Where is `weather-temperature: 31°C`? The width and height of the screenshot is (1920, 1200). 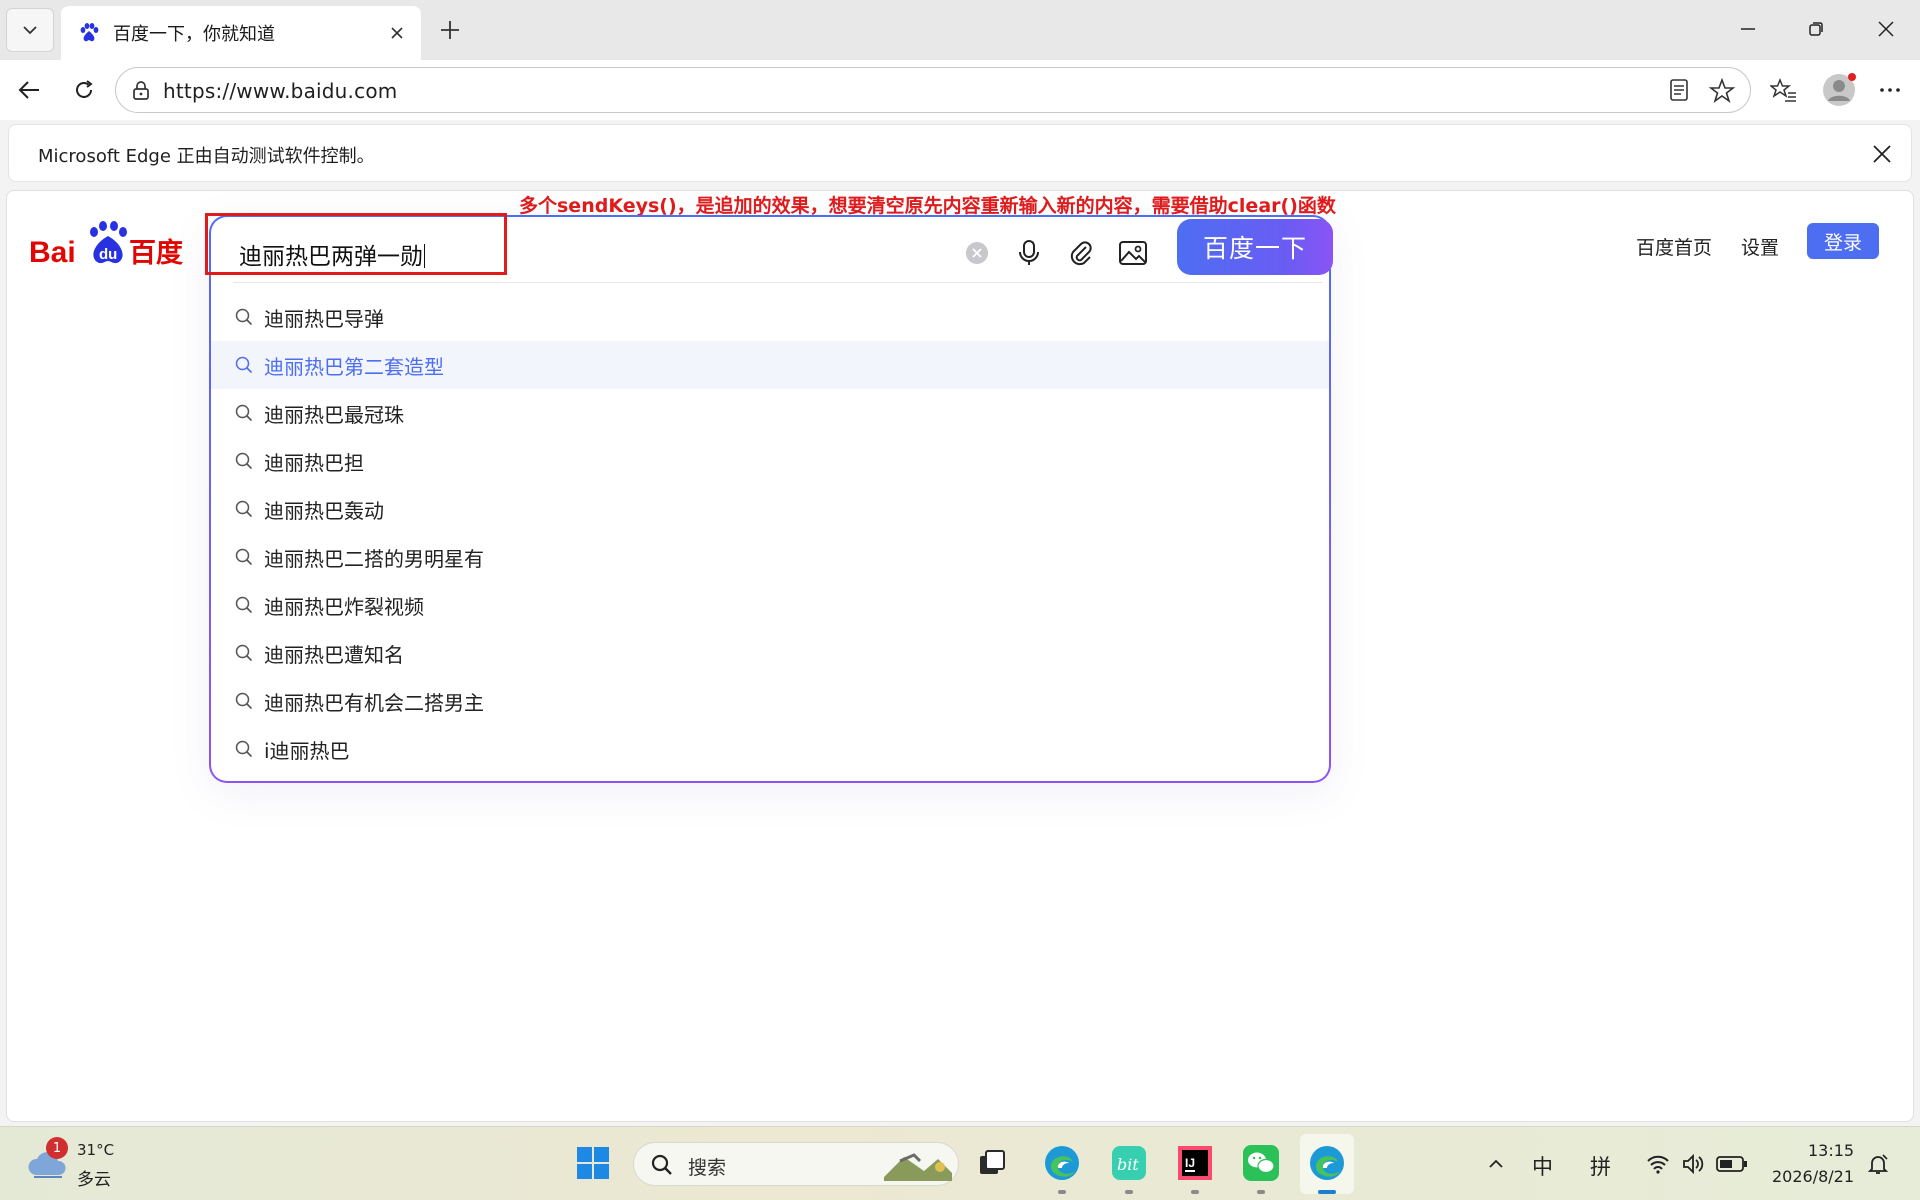 weather-temperature: 31°C is located at coordinates (96, 1150).